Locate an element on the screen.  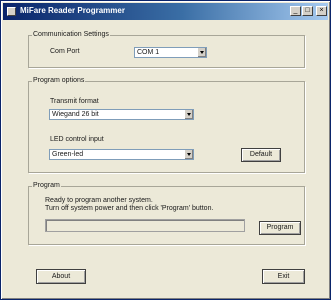
exit-button: Exit is located at coordinates (283, 276).